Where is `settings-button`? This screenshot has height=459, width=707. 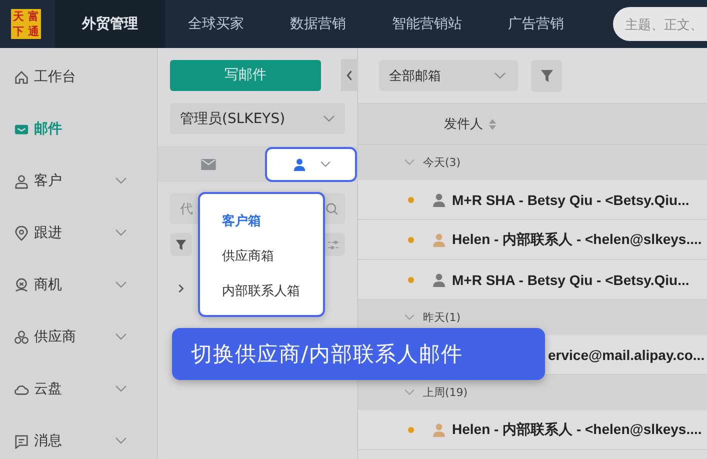 settings-button is located at coordinates (334, 244).